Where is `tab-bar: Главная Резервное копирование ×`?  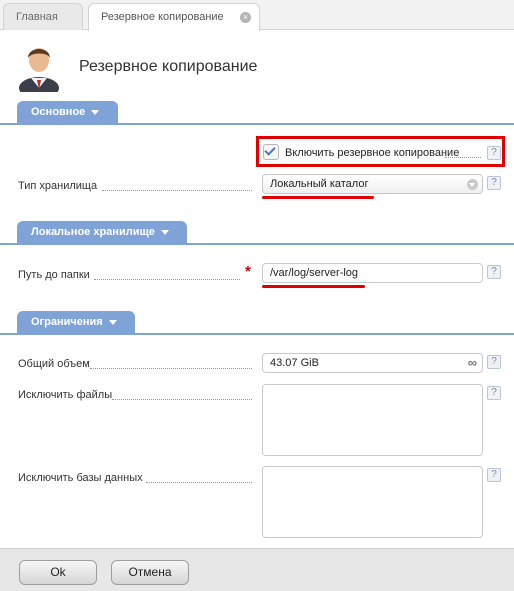 tab-bar: Главная Резервное копирование × is located at coordinates (257, 15).